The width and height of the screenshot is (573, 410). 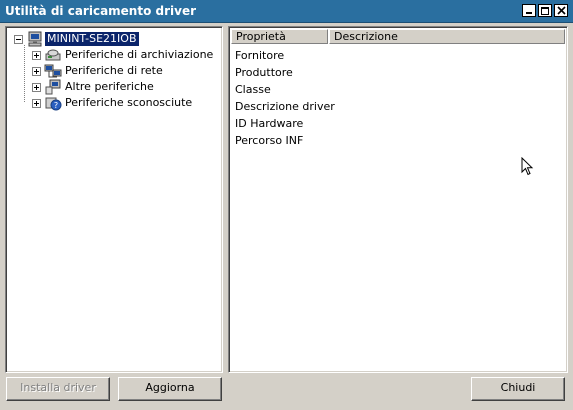 I want to click on property-row: ID Hardware, so click(x=285, y=123).